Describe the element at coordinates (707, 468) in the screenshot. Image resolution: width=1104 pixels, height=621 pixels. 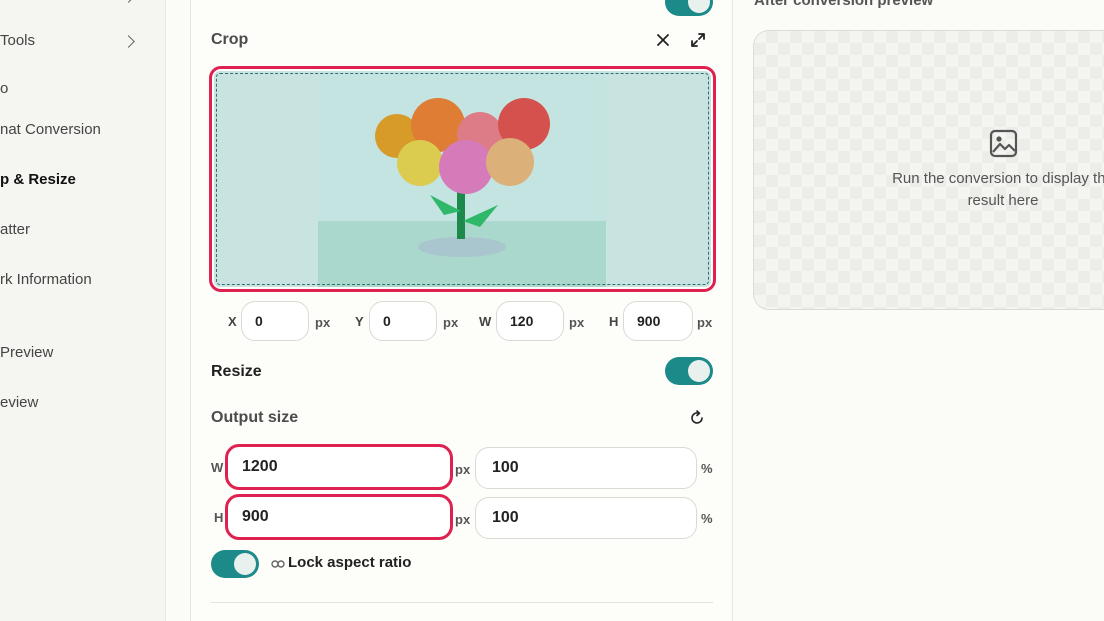
I see `resize-width-pct-unit: %` at that location.